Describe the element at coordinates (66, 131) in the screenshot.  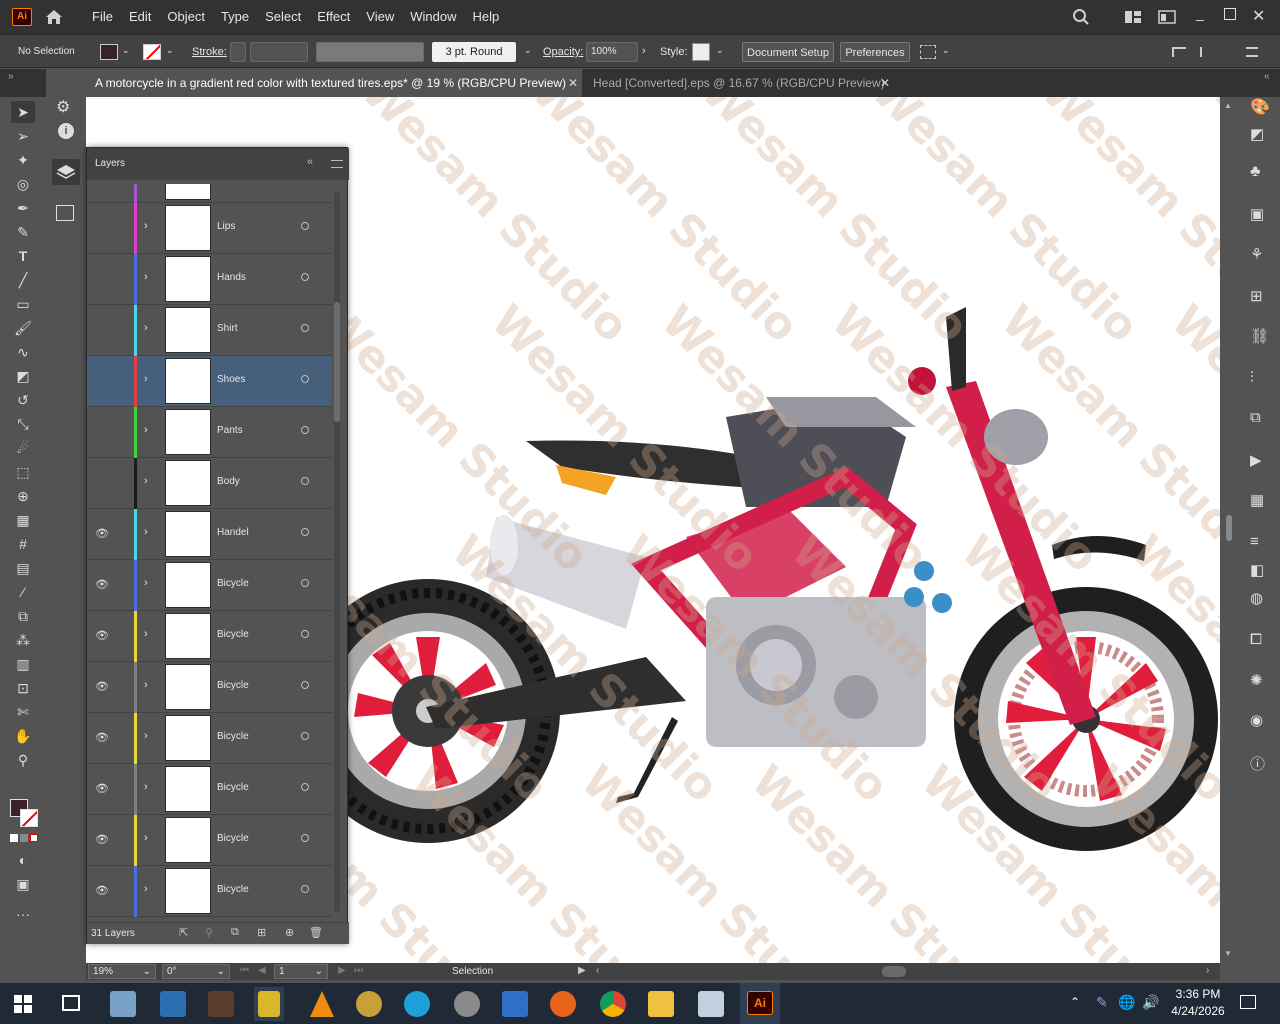
I see `info-icon: i` at that location.